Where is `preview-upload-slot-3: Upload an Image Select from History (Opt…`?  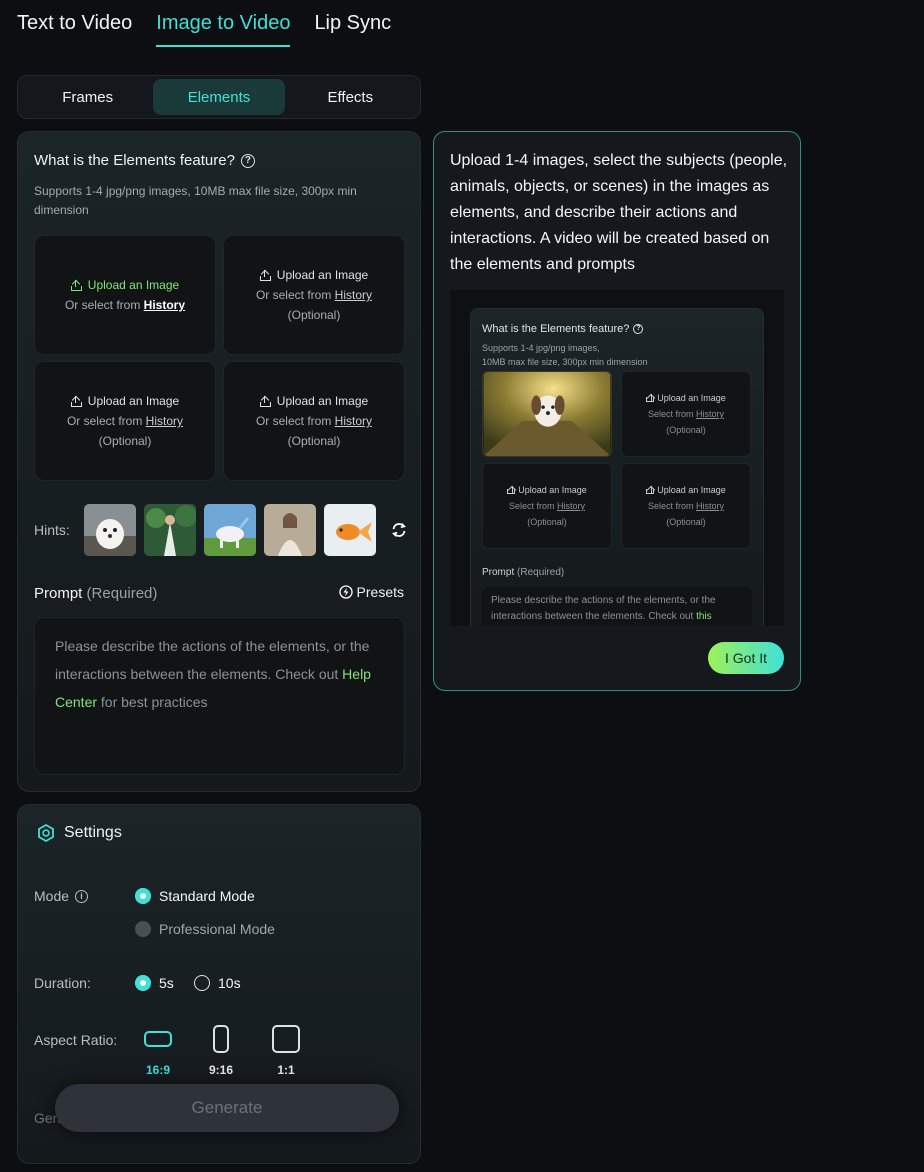
preview-upload-slot-3: Upload an Image Select from History (Opt… is located at coordinates (547, 506).